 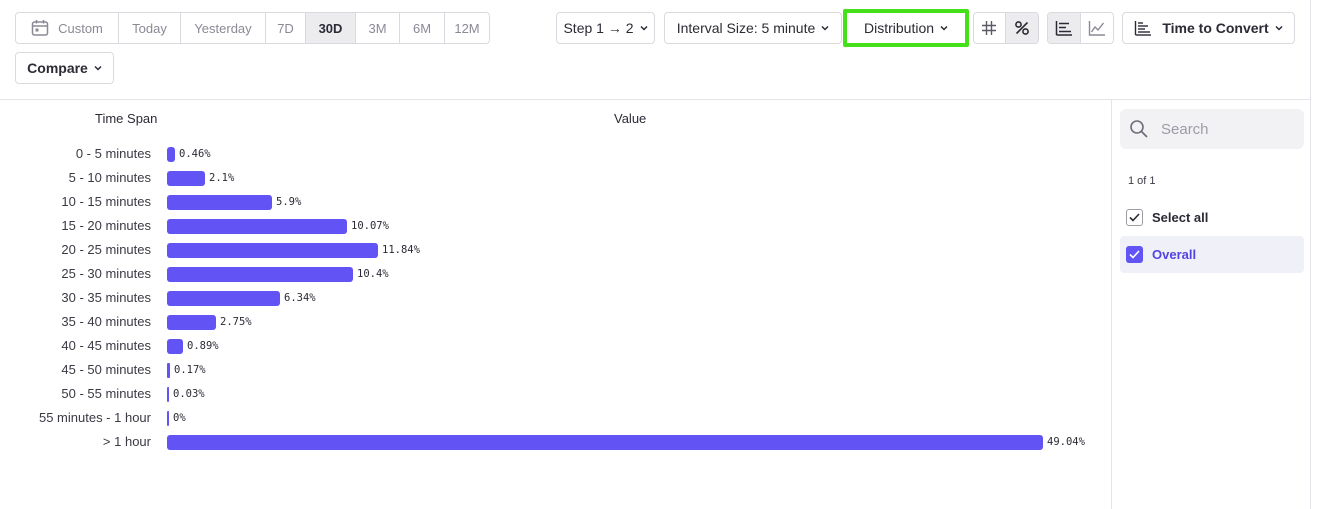 What do you see at coordinates (746, 28) in the screenshot?
I see `interval-size-label: Interval Size: 5 minute` at bounding box center [746, 28].